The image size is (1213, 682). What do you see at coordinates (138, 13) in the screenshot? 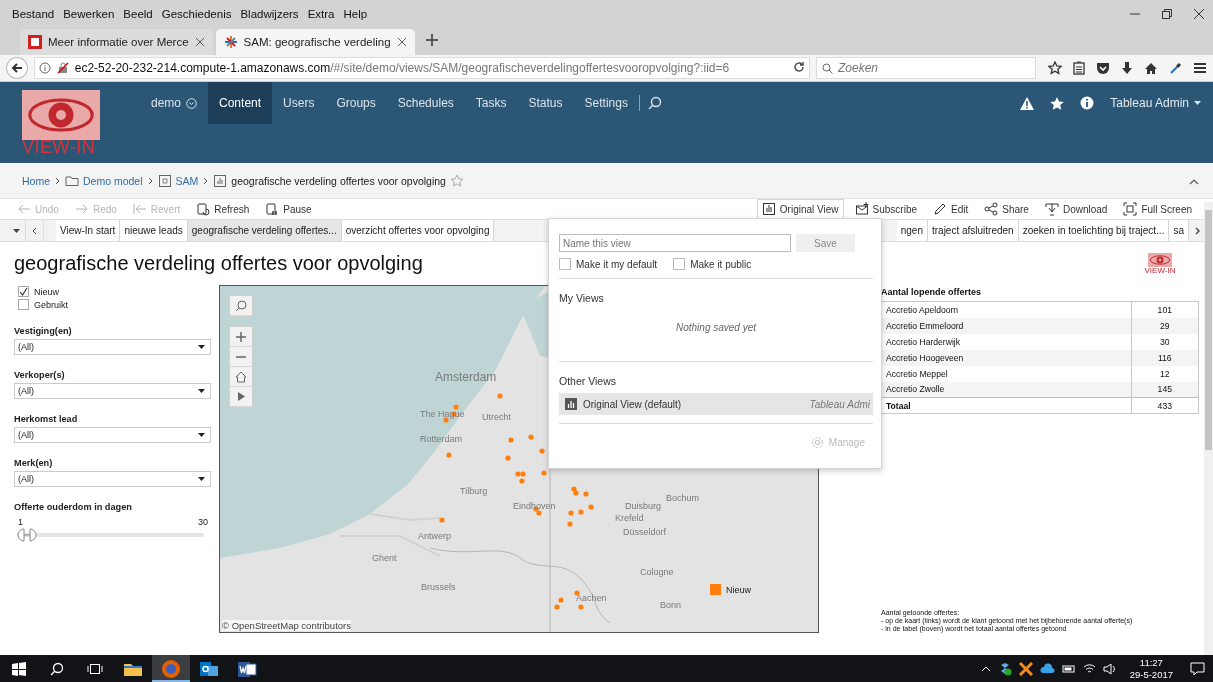
I see `menu-item: Beeld` at bounding box center [138, 13].